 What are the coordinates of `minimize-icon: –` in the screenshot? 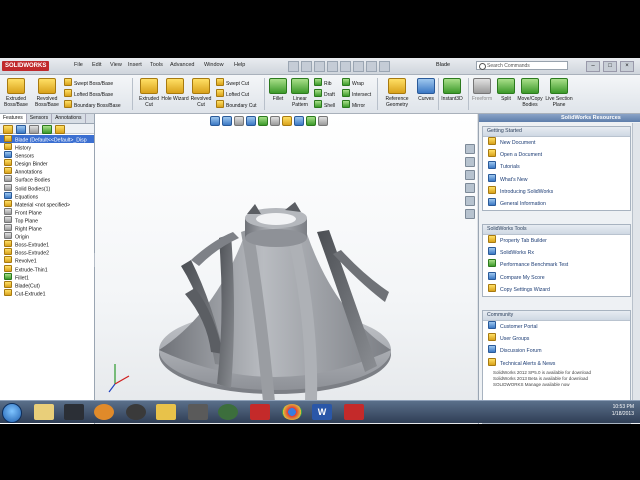 It's located at (593, 66).